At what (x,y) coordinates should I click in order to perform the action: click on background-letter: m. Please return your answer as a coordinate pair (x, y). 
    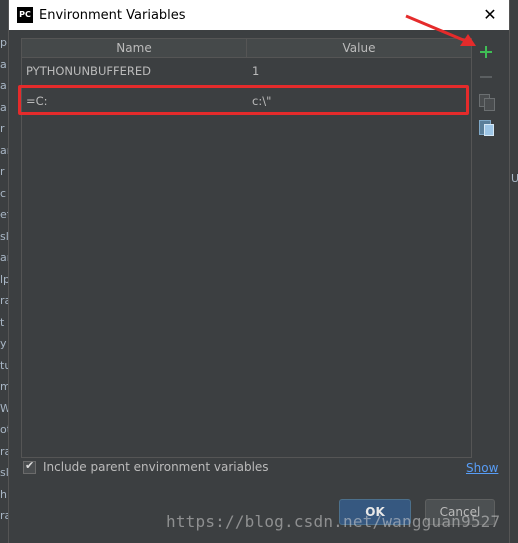
    Looking at the image, I should click on (4, 386).